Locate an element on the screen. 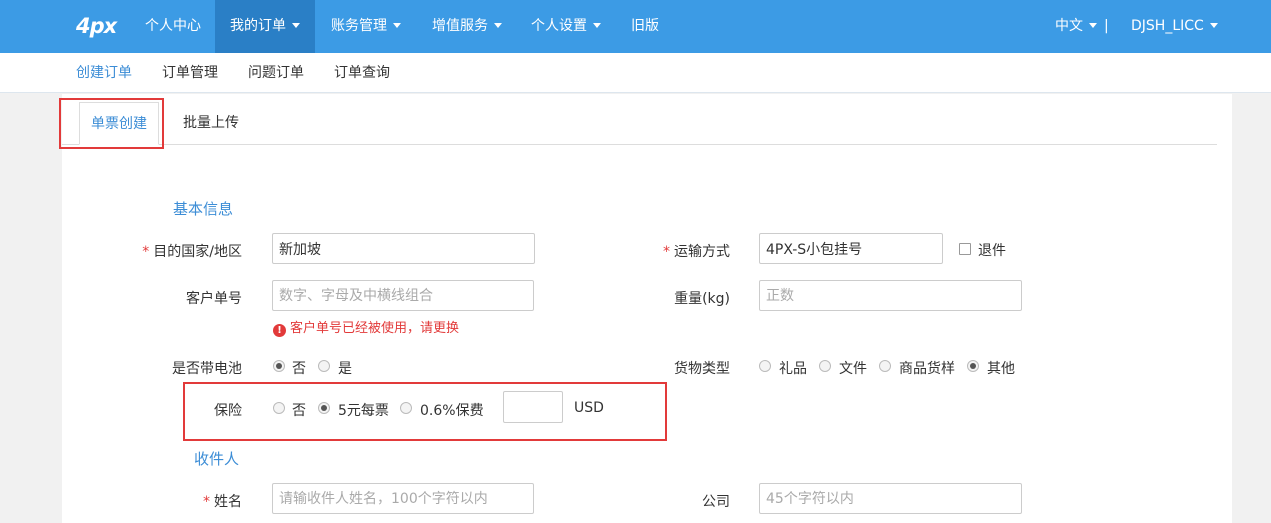 This screenshot has height=523, width=1271. goods-document-label: 文件 is located at coordinates (853, 369).